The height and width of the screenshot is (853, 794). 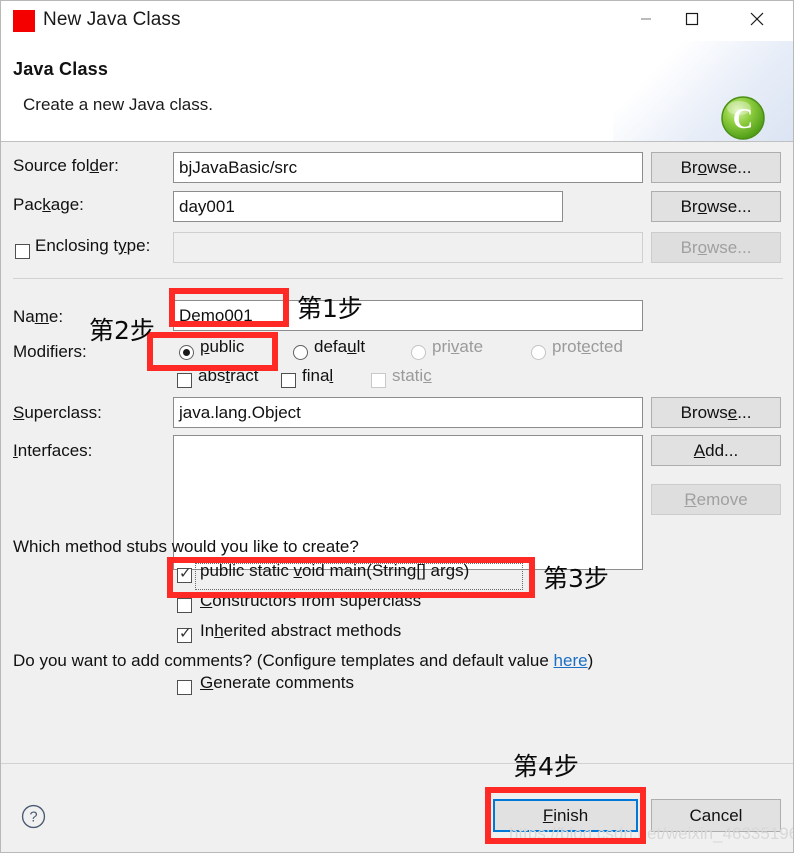 I want to click on question-mark-circle-icon: ?, so click(x=33, y=816).